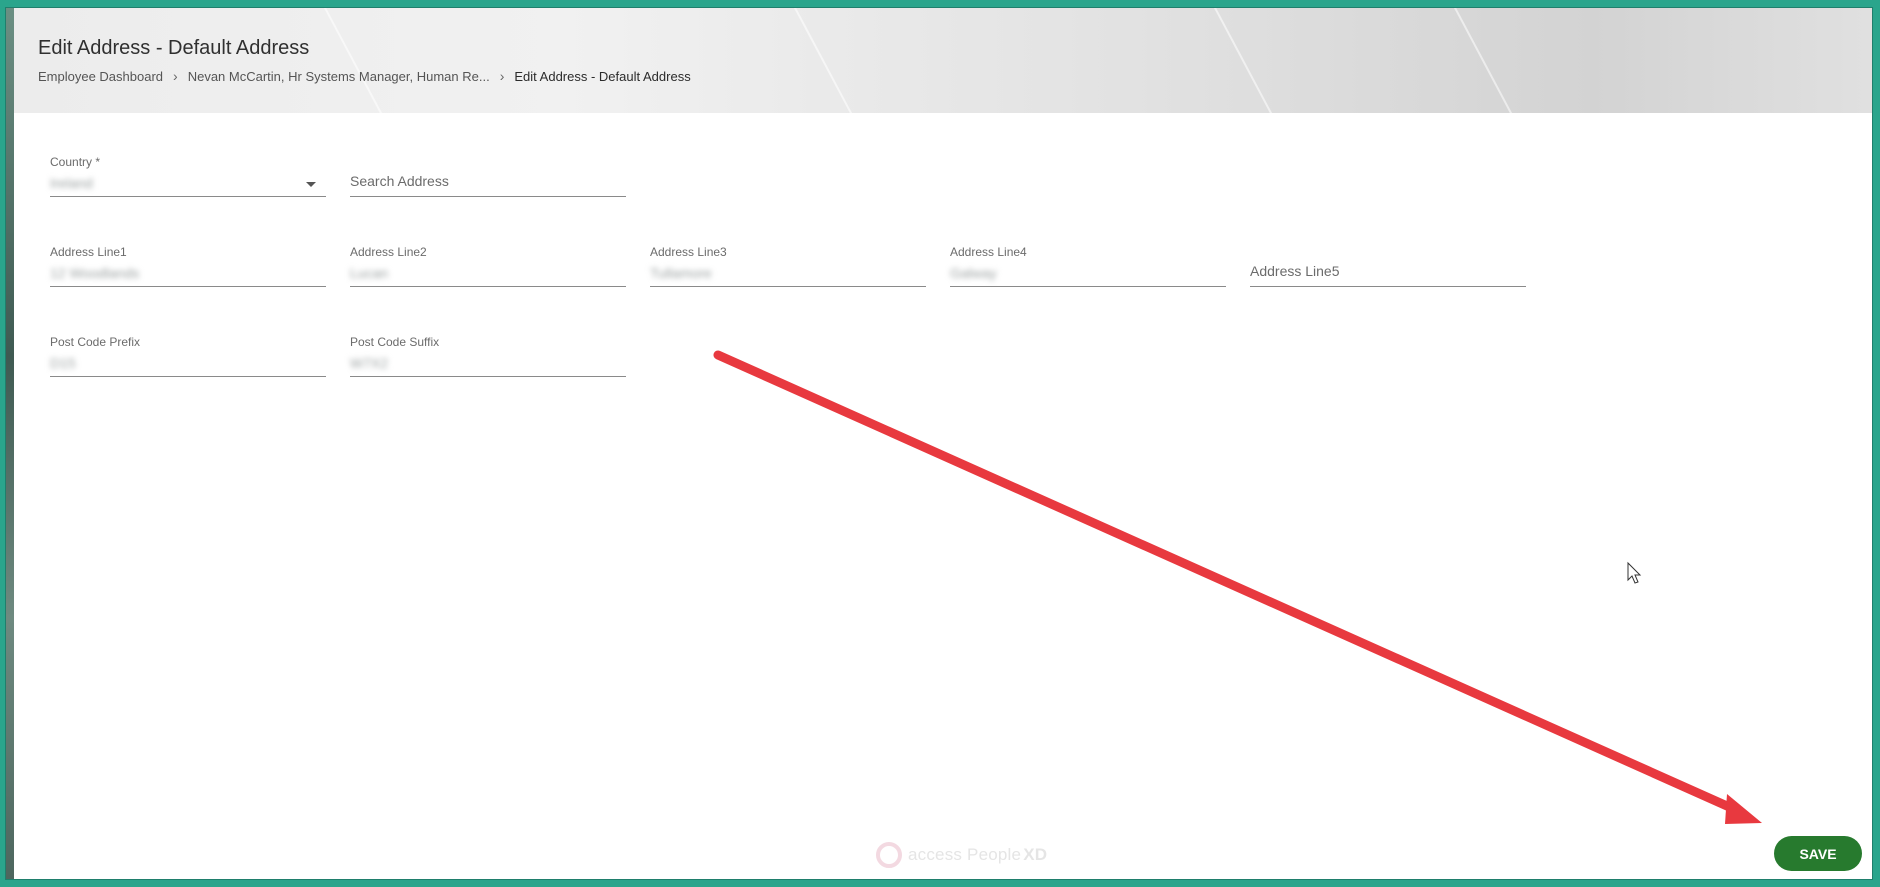 The image size is (1880, 887). I want to click on annotation-arrow-head, so click(1743, 809).